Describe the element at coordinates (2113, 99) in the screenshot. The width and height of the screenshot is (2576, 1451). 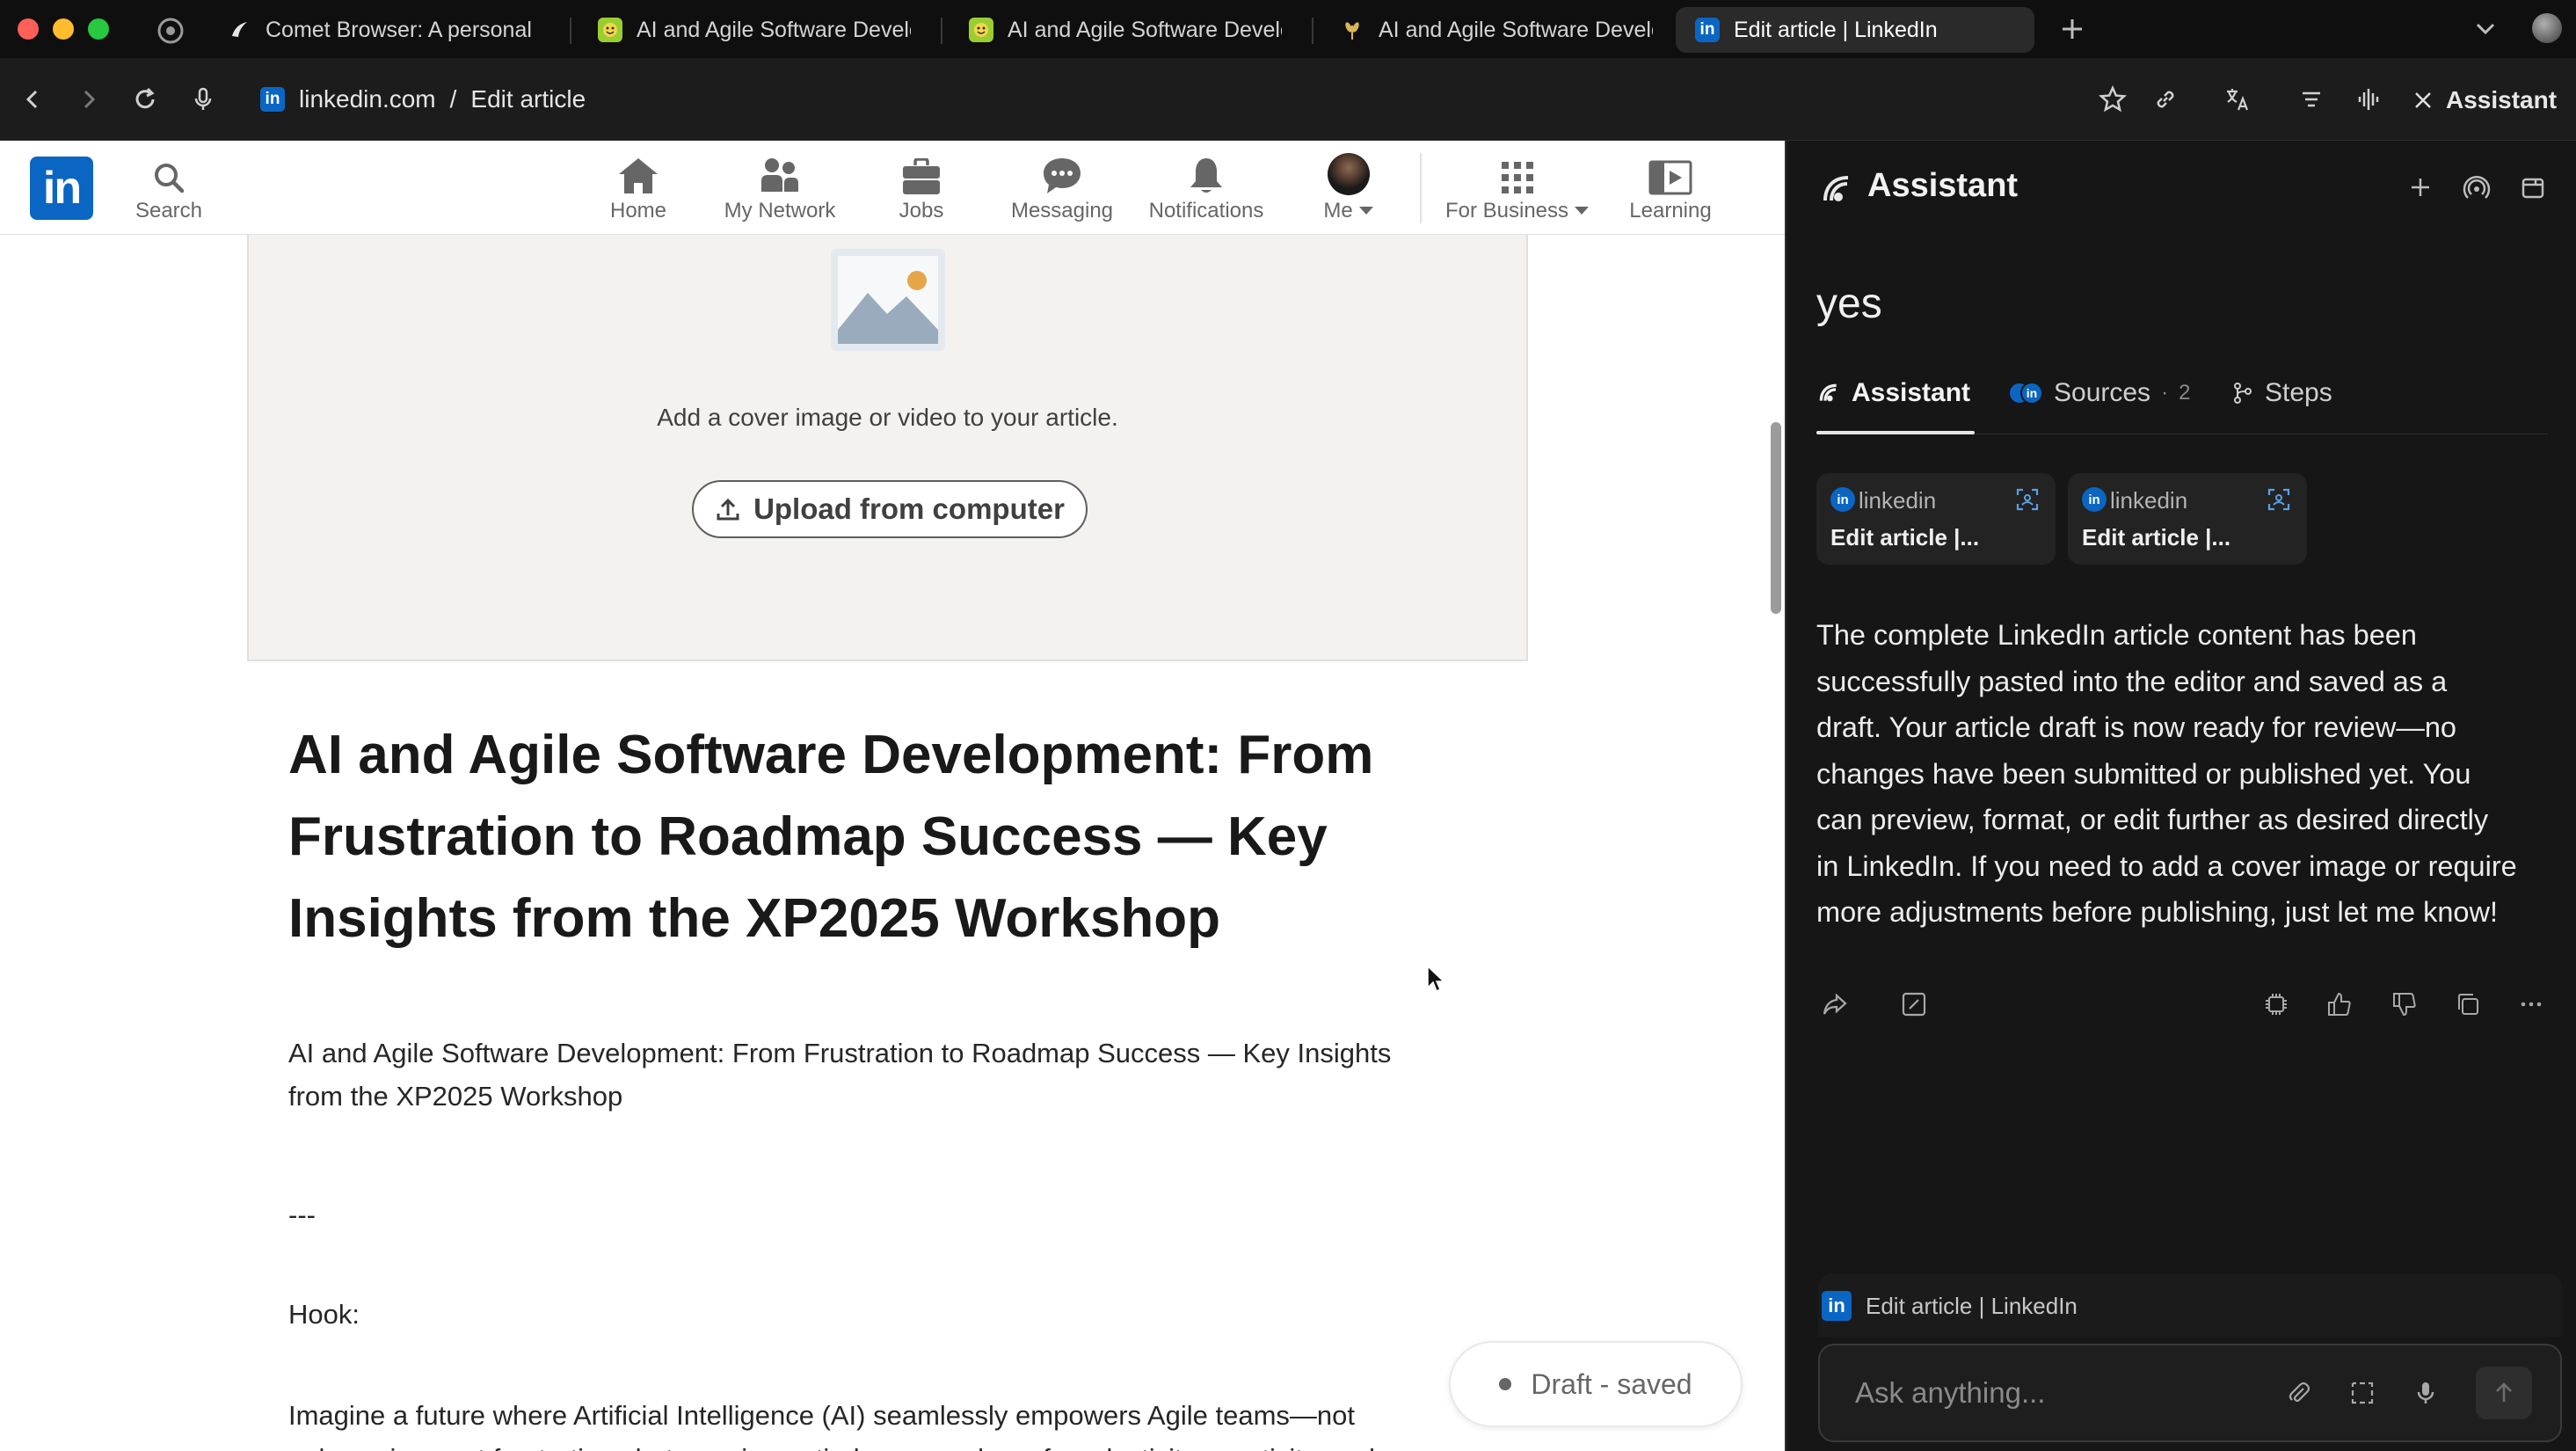
I see `bookmark-star-icon` at that location.